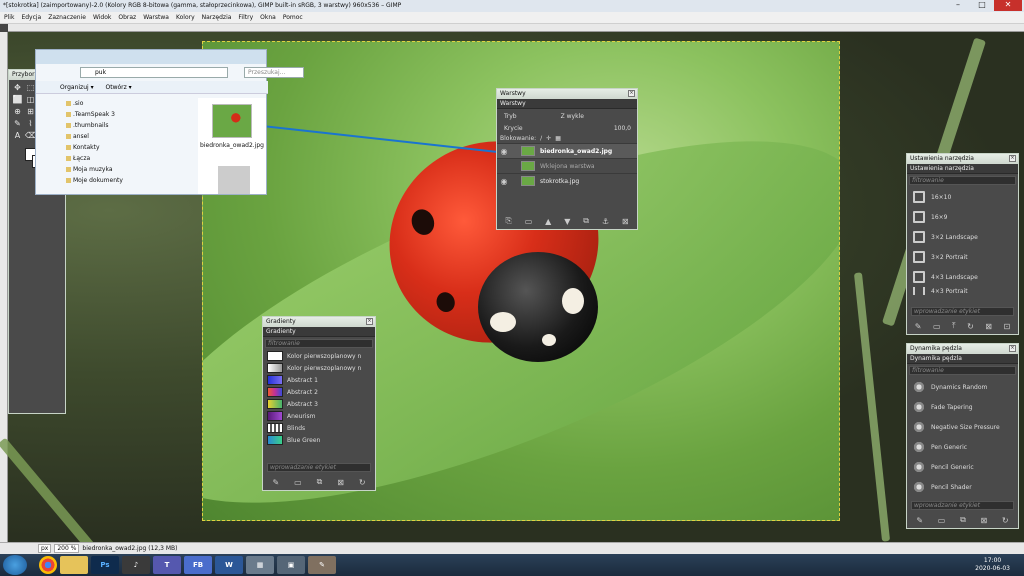 This screenshot has height=576, width=1024. Describe the element at coordinates (631, 93) in the screenshot. I see `layers-close-icon: ×` at that location.